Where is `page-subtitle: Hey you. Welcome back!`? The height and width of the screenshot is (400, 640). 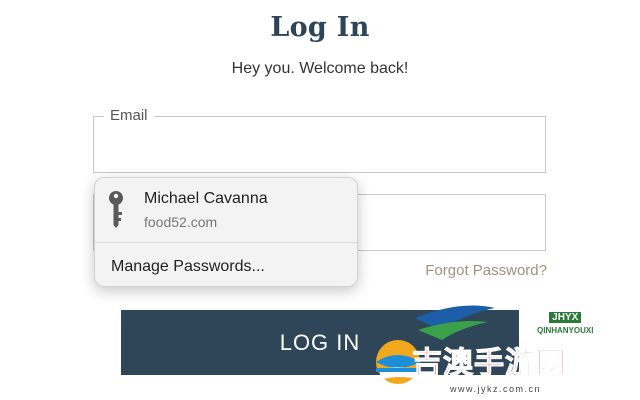
page-subtitle: Hey you. Welcome back! is located at coordinates (320, 68).